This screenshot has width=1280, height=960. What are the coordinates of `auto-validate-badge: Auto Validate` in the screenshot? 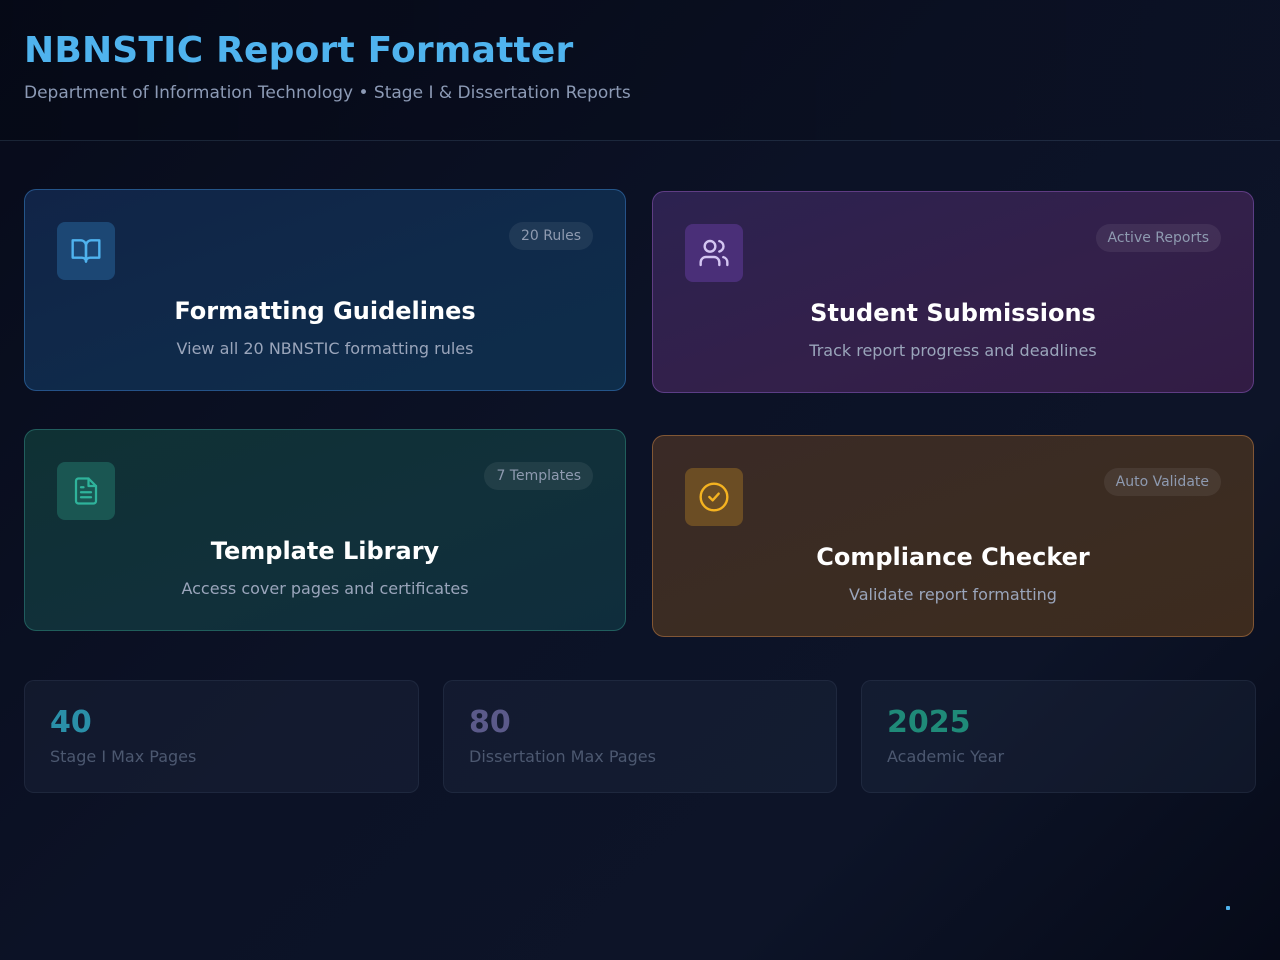 It's located at (1162, 482).